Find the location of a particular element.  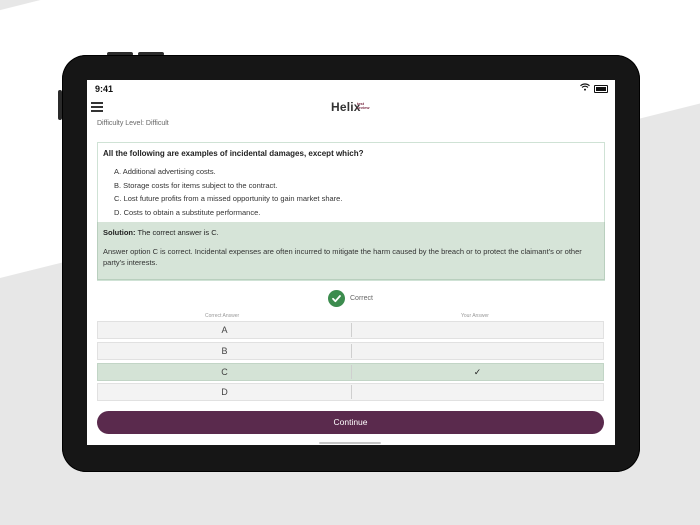

answer-letter: B is located at coordinates (224, 351).